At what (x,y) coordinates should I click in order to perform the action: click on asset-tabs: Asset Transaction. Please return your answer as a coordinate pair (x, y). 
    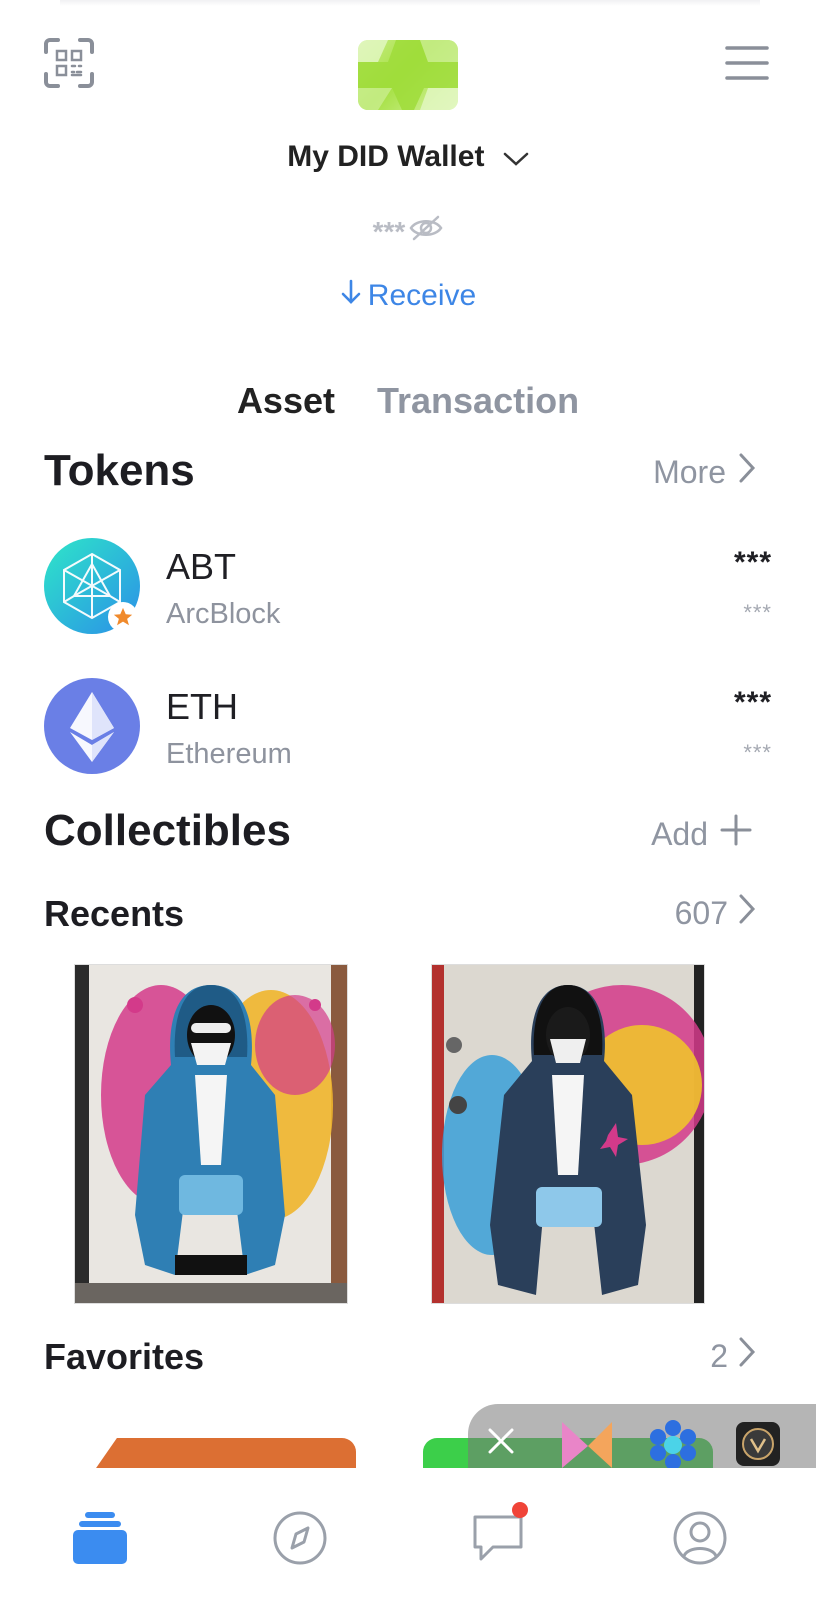
    Looking at the image, I should click on (408, 401).